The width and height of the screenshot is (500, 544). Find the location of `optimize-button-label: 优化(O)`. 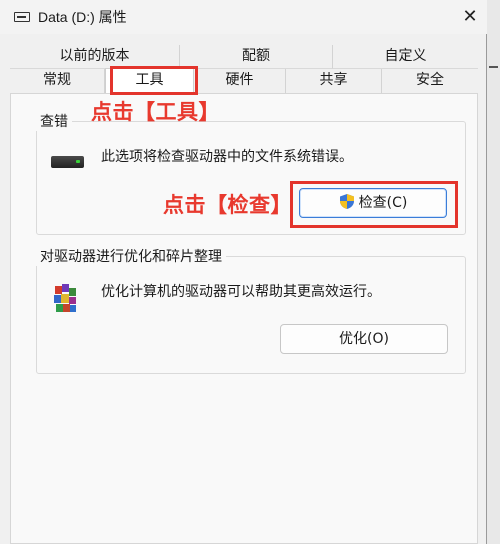

optimize-button-label: 优化(O) is located at coordinates (364, 339).